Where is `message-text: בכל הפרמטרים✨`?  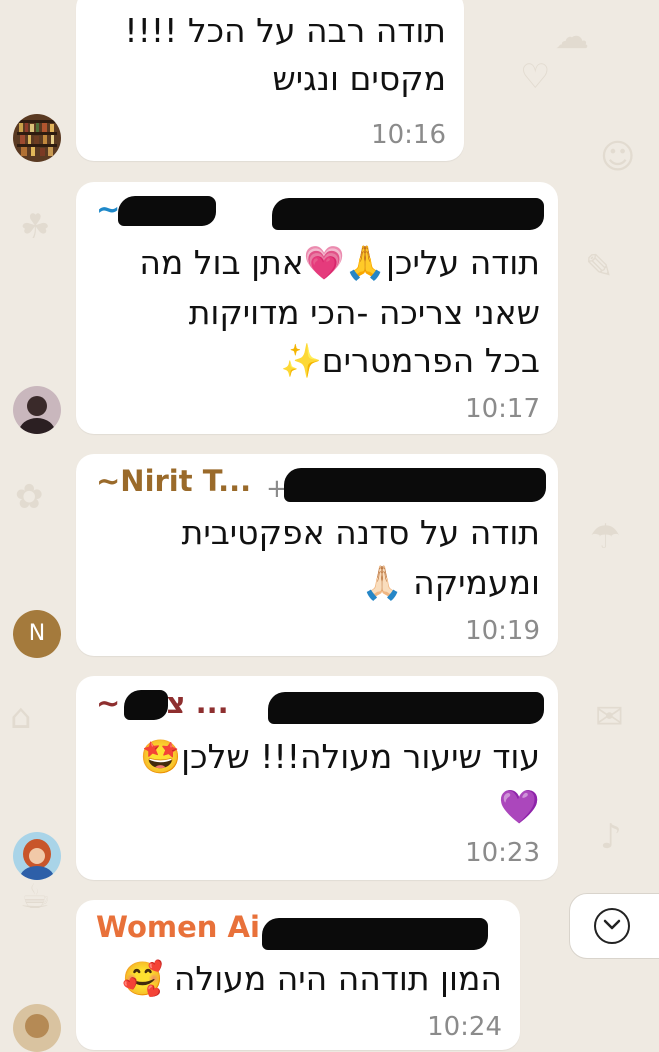 message-text: בכל הפרמטרים✨ is located at coordinates (410, 360).